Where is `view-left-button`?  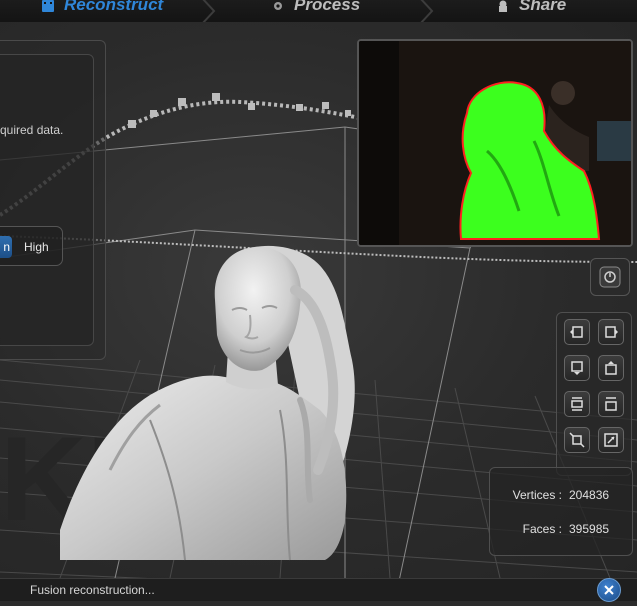
view-left-button is located at coordinates (577, 332).